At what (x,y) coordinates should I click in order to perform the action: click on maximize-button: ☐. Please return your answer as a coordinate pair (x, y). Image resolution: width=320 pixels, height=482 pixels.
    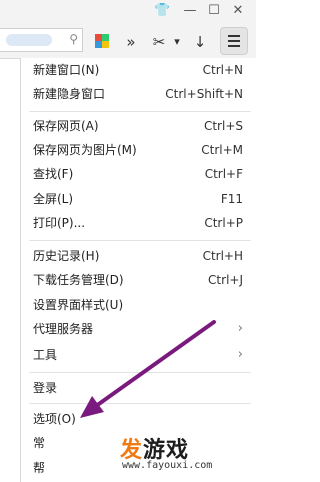
    Looking at the image, I should click on (214, 11).